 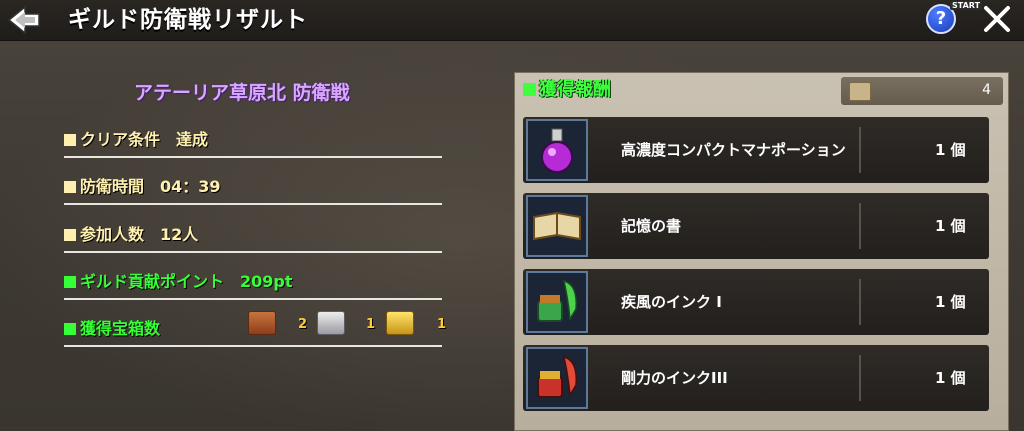 I want to click on guild-points-text: ギルド貢献ポイント 209pt, so click(x=186, y=281).